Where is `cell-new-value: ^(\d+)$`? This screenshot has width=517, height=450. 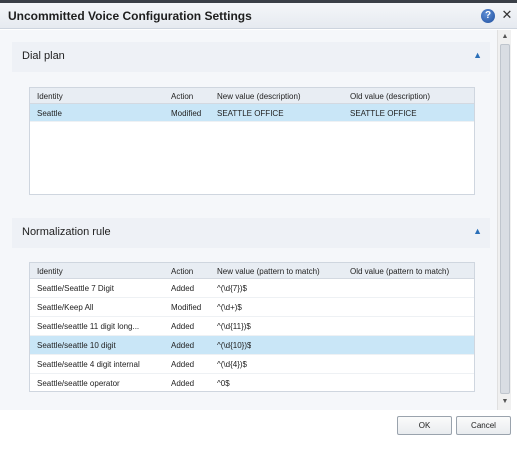
cell-new-value: ^(\d+)$ is located at coordinates (229, 307).